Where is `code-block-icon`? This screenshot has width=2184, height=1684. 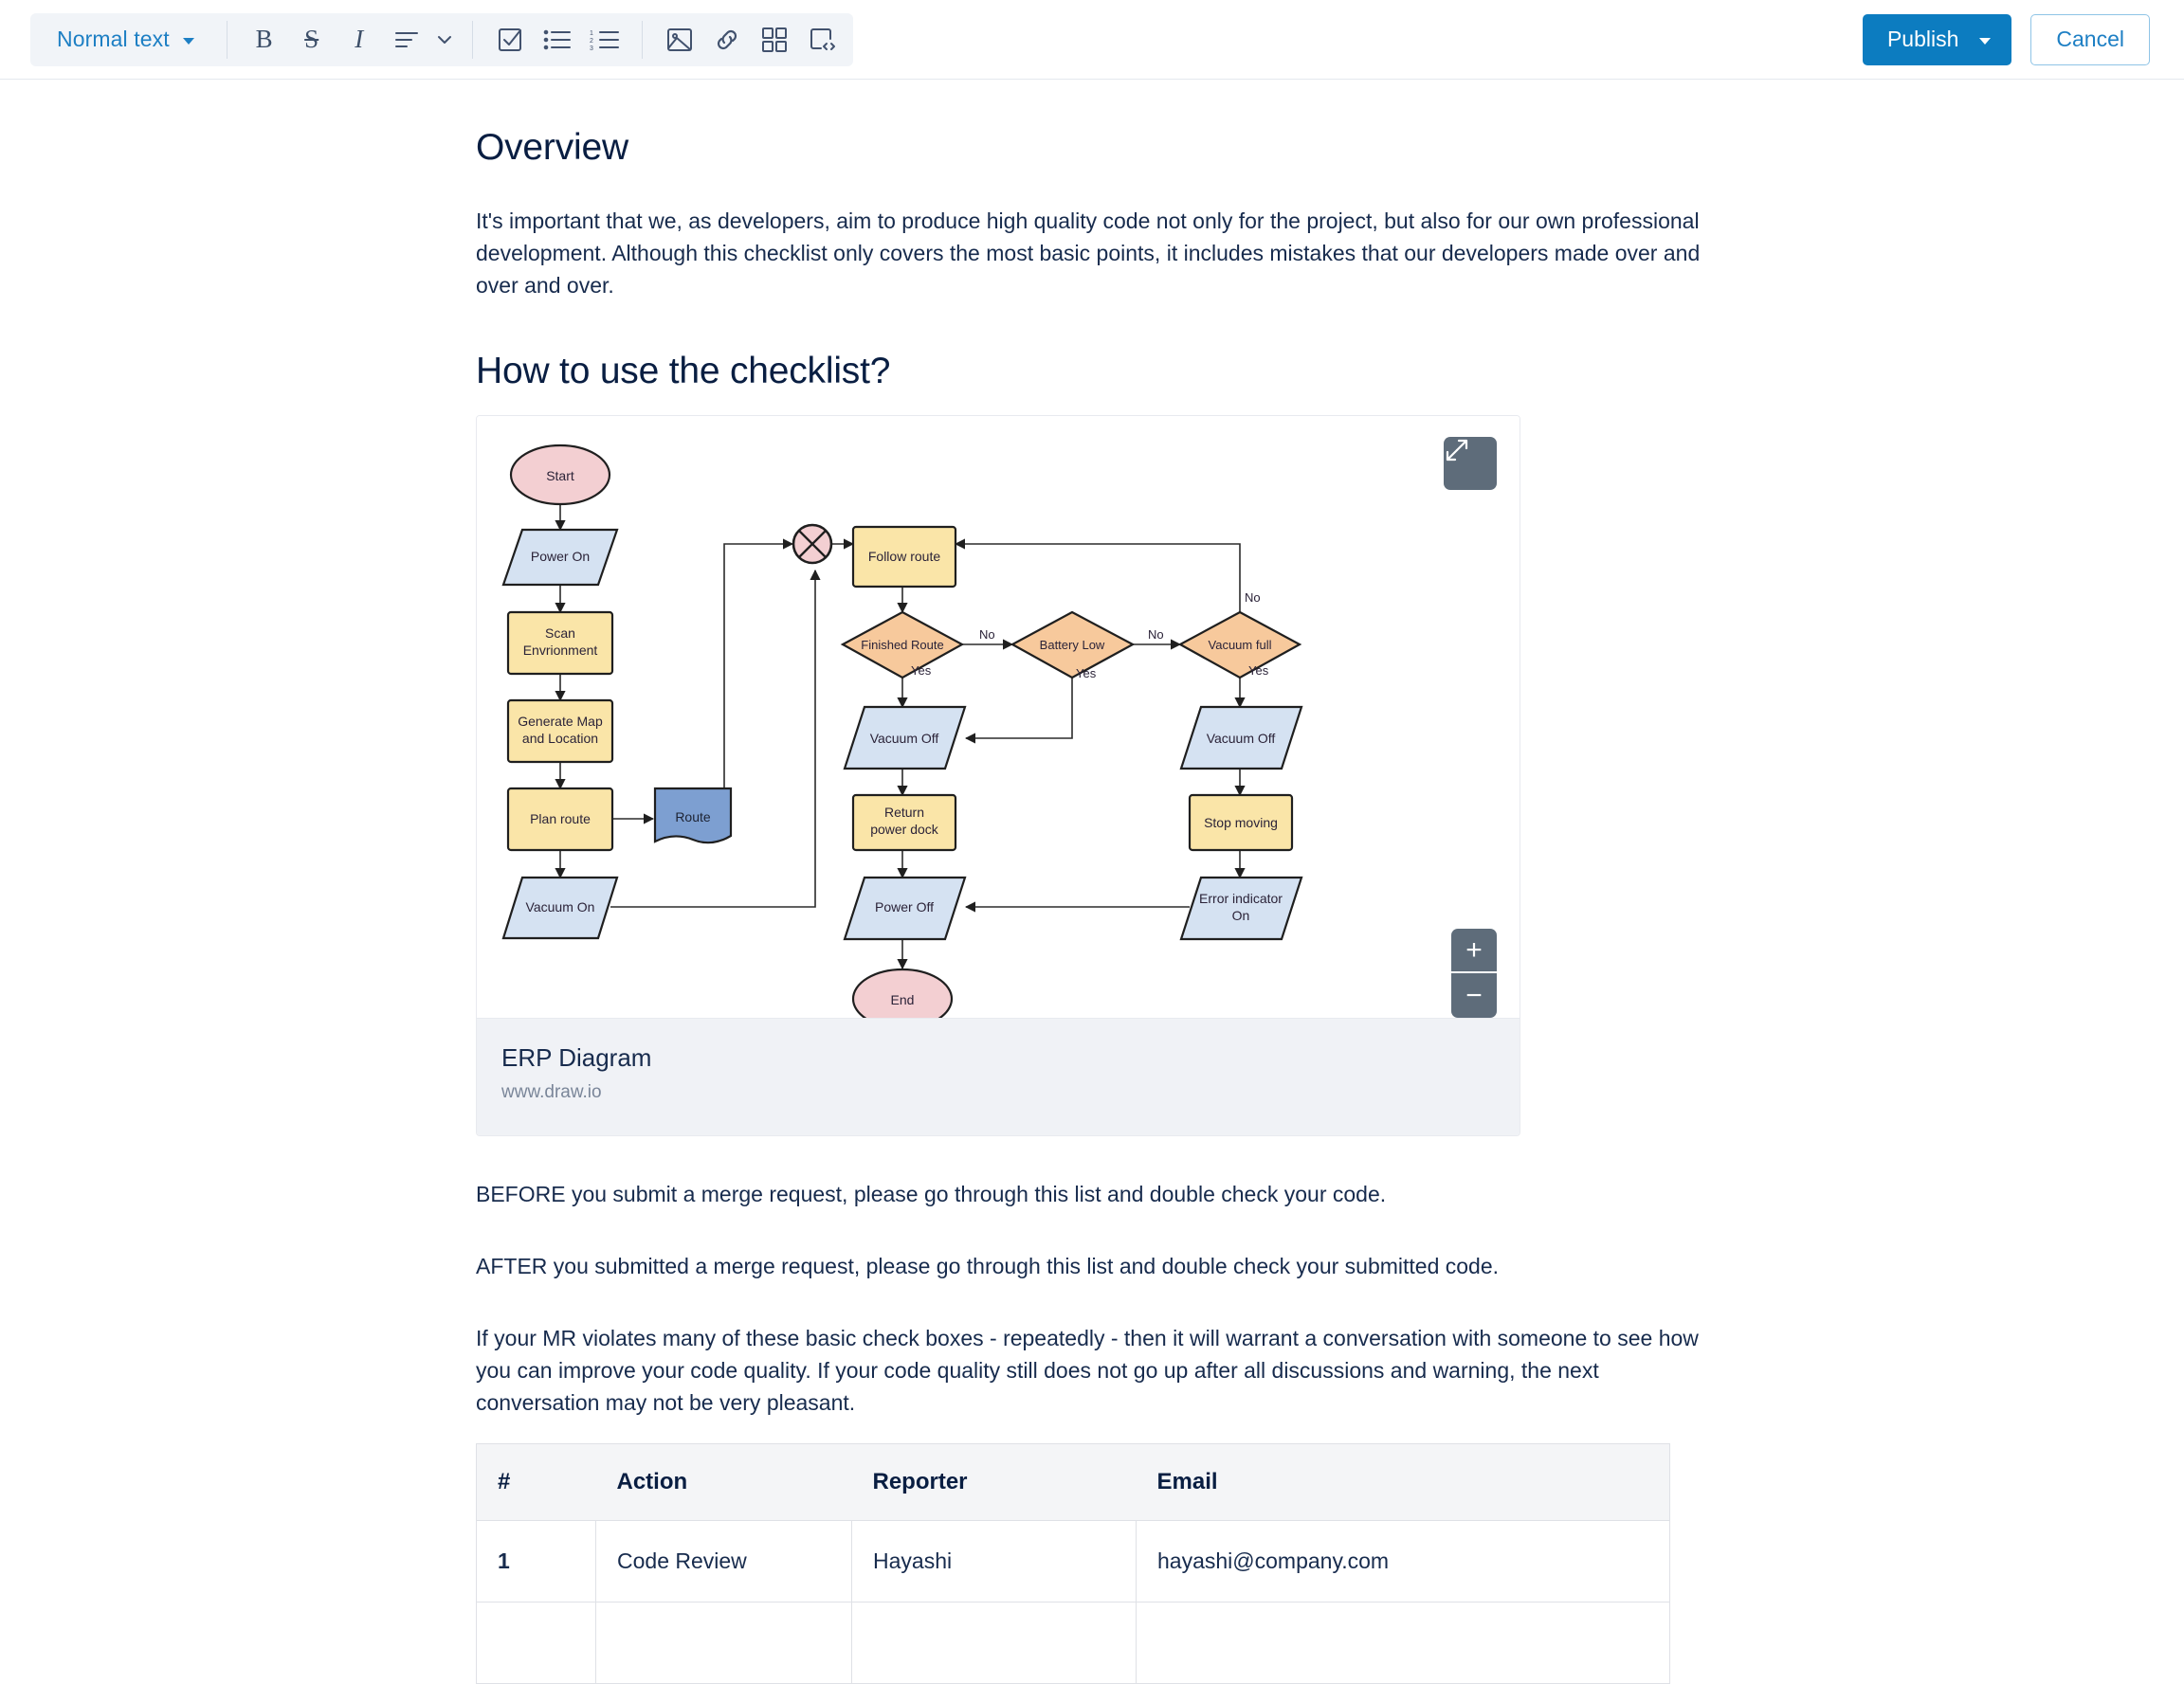
code-block-icon is located at coordinates (822, 39).